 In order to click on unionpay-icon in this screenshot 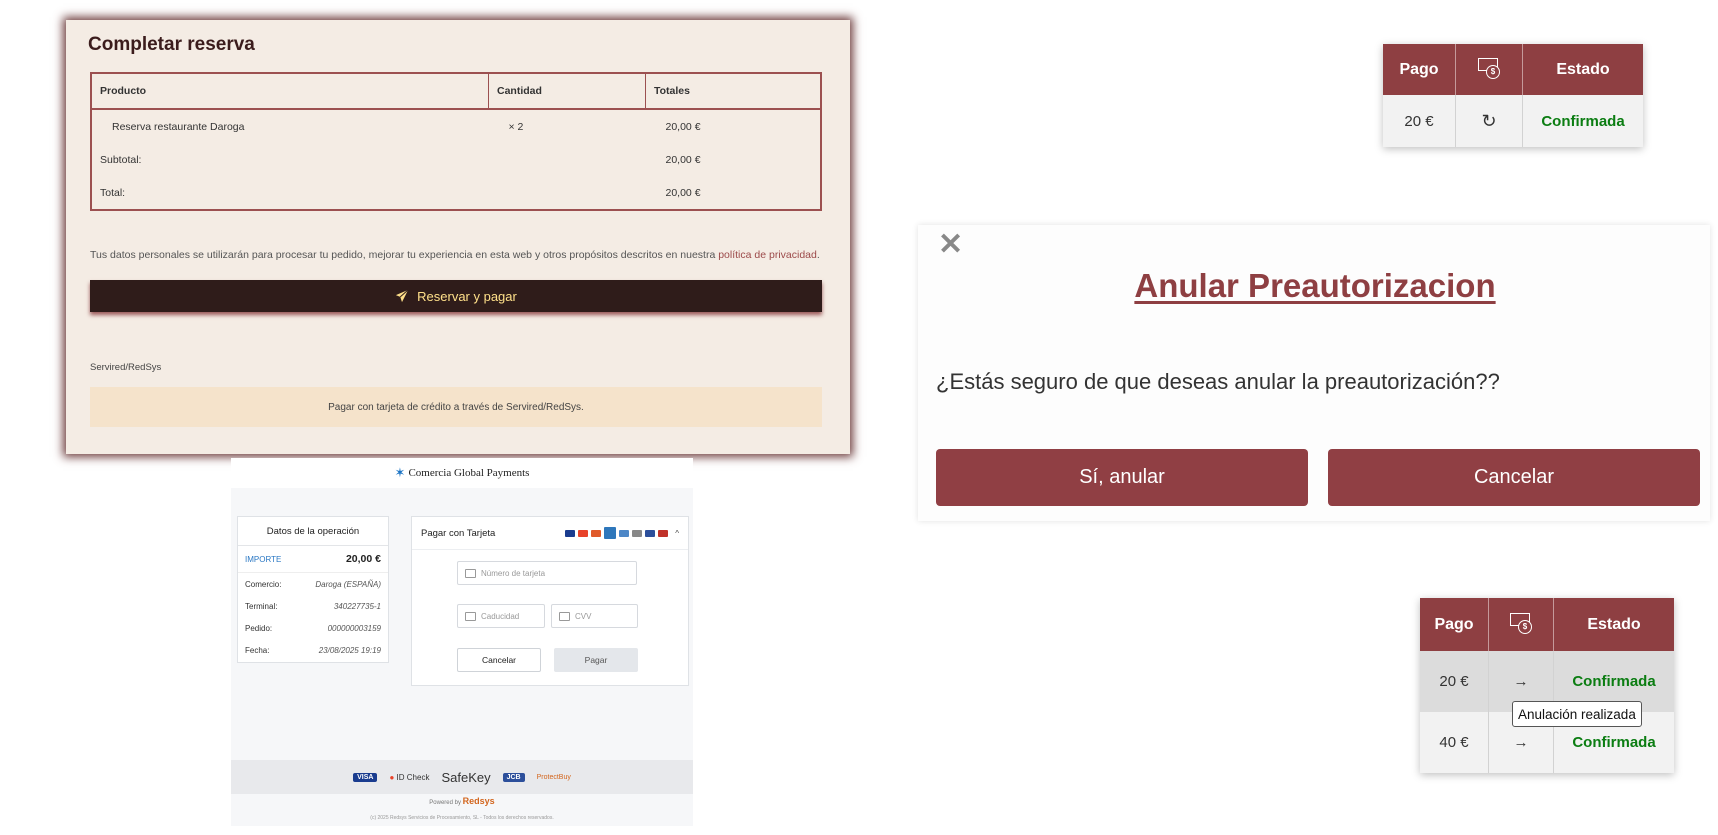, I will do `click(663, 533)`.